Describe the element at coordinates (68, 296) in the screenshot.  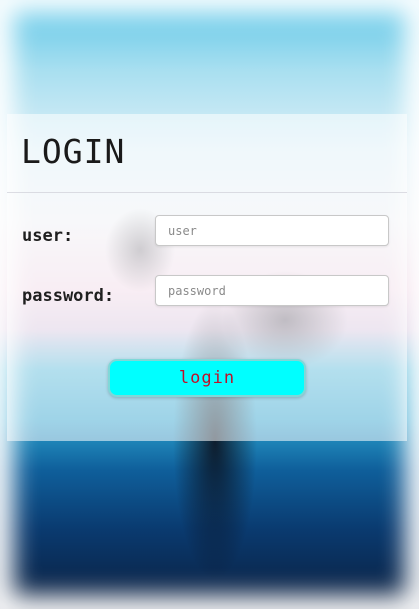
I see `password-label: password:` at that location.